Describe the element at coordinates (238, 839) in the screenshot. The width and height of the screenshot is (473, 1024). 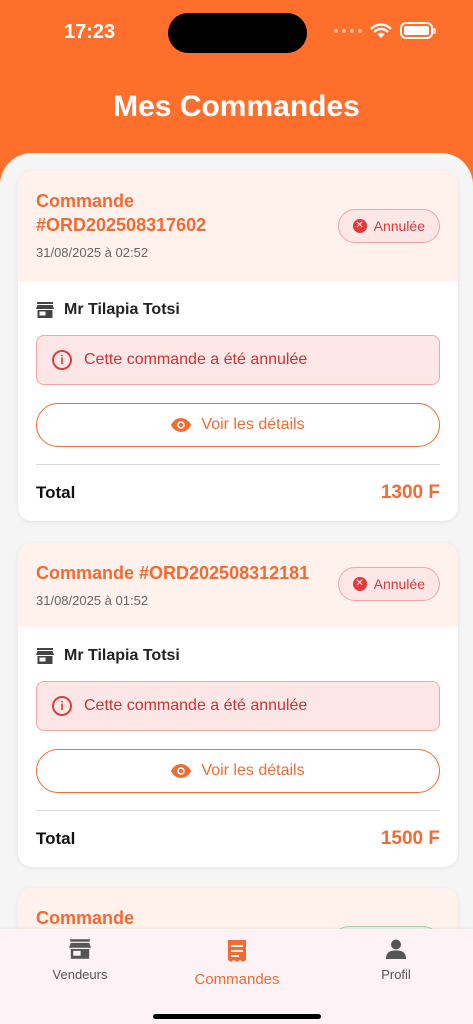
I see `total-row: Total 1500 F` at that location.